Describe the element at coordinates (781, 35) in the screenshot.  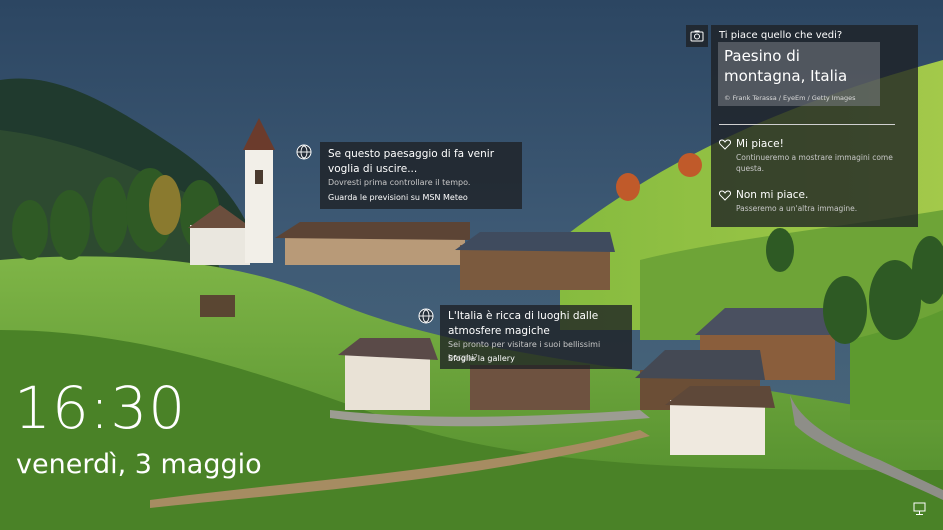
I see `spotlight-header: Ti piace quello che vedi?` at that location.